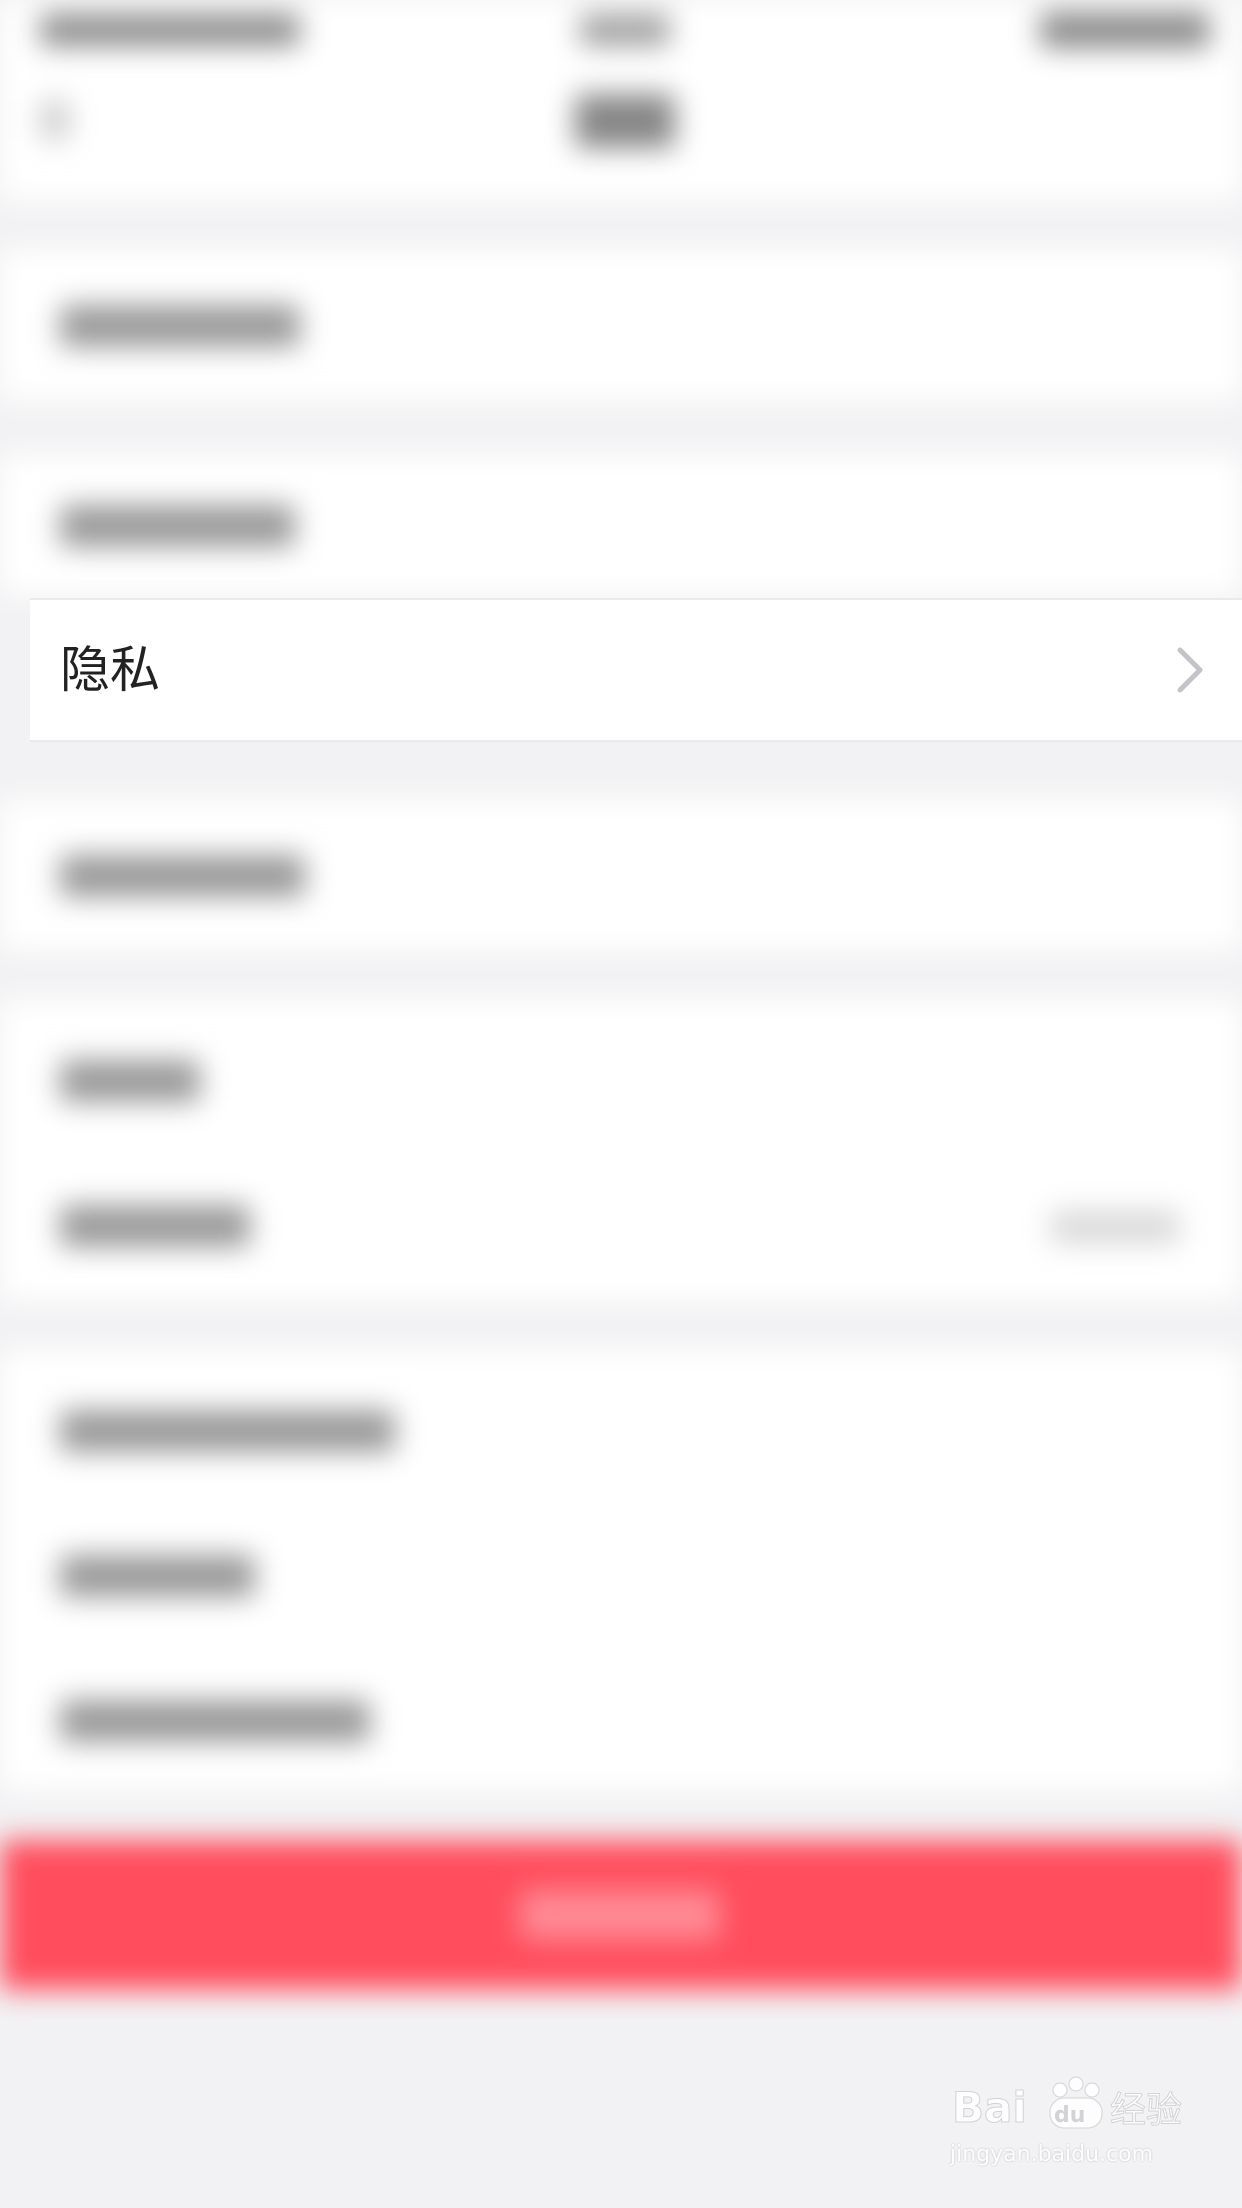 This screenshot has width=1242, height=2208. I want to click on watermark-url: jingyan.baidu.com, so click(1052, 2154).